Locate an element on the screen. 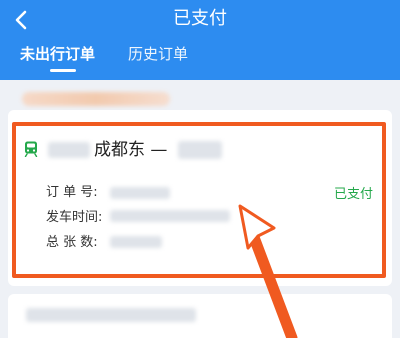  next-order-card is located at coordinates (200, 316).